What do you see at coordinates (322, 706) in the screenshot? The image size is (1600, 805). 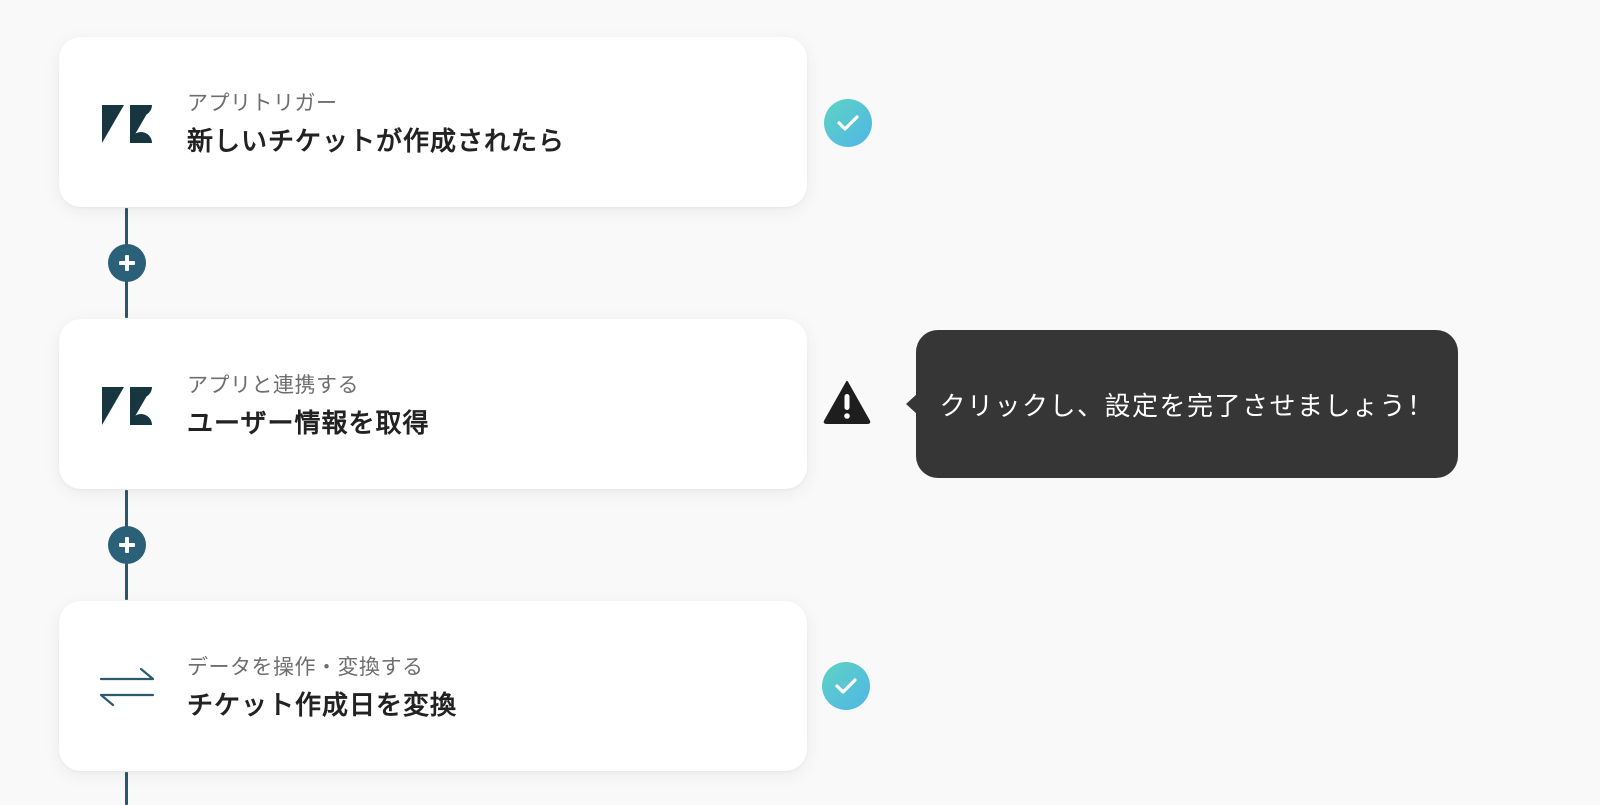 I see `step-title: チケット作成日を変換` at bounding box center [322, 706].